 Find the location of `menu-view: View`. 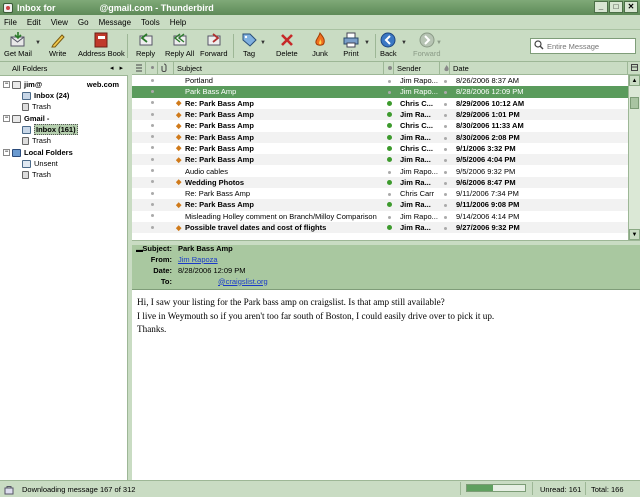

menu-view: View is located at coordinates (59, 22).